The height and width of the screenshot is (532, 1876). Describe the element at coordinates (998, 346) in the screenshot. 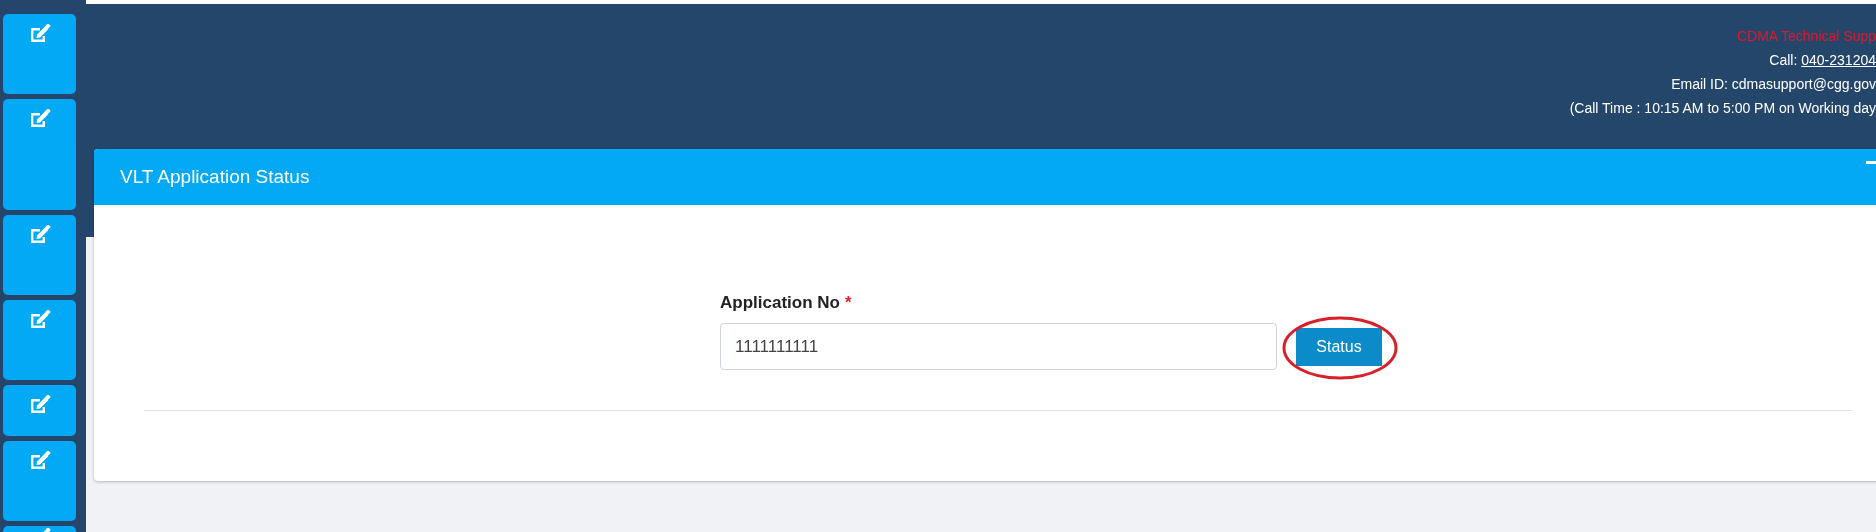

I see `application-number-field: 1111111111` at that location.